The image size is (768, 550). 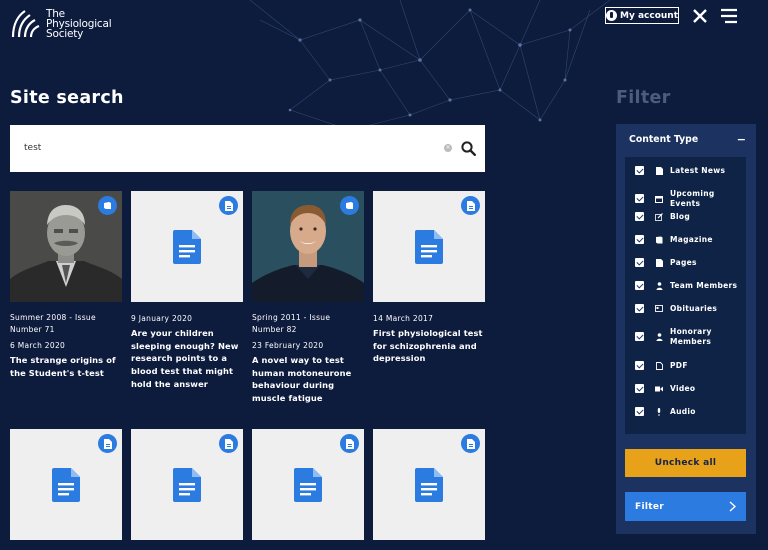 What do you see at coordinates (659, 411) in the screenshot?
I see `microphone-icon` at bounding box center [659, 411].